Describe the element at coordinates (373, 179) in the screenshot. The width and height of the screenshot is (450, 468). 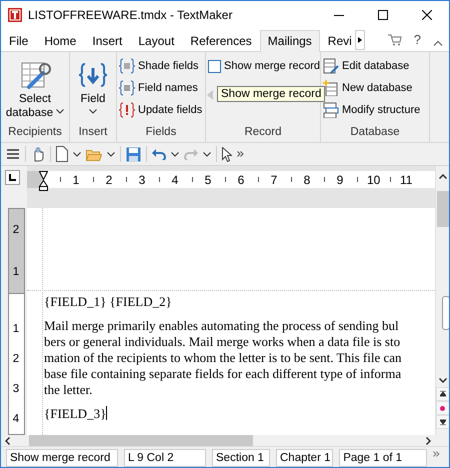
I see `ruler-number: 10` at that location.